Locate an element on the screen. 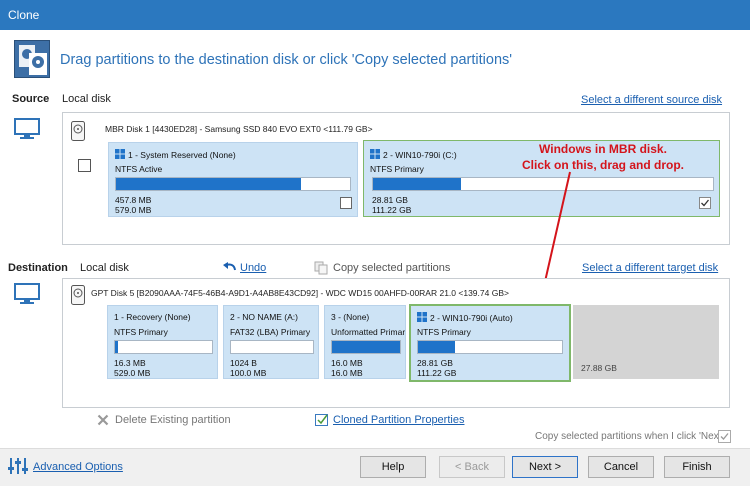 The width and height of the screenshot is (750, 486). undo-link: Undo is located at coordinates (253, 268).